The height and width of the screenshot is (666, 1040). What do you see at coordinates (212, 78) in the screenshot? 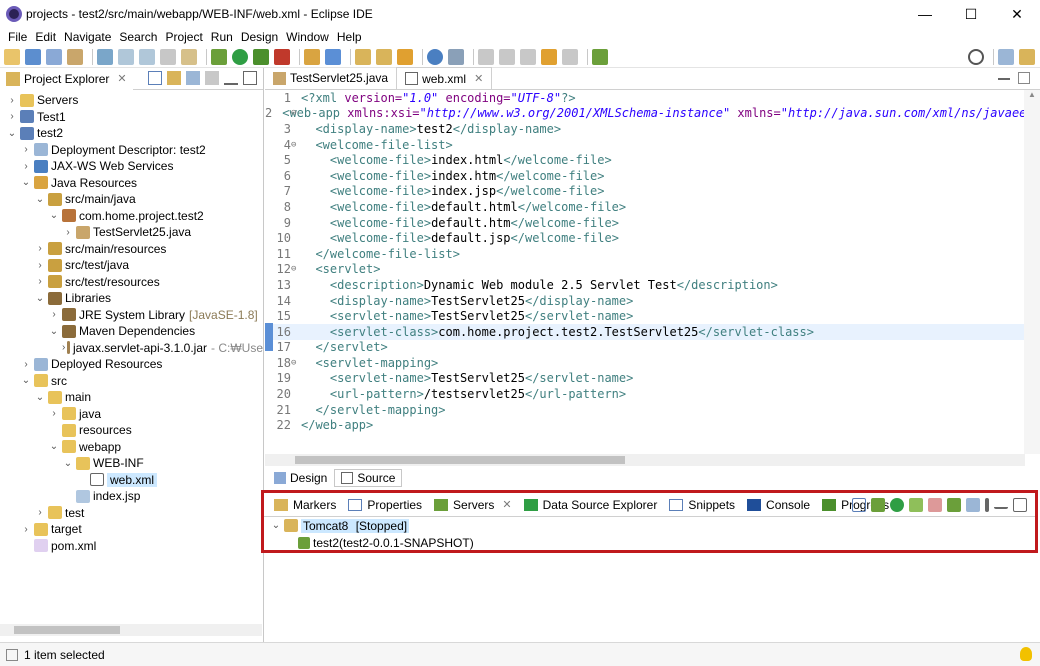
I see `view-menu-icon` at bounding box center [212, 78].